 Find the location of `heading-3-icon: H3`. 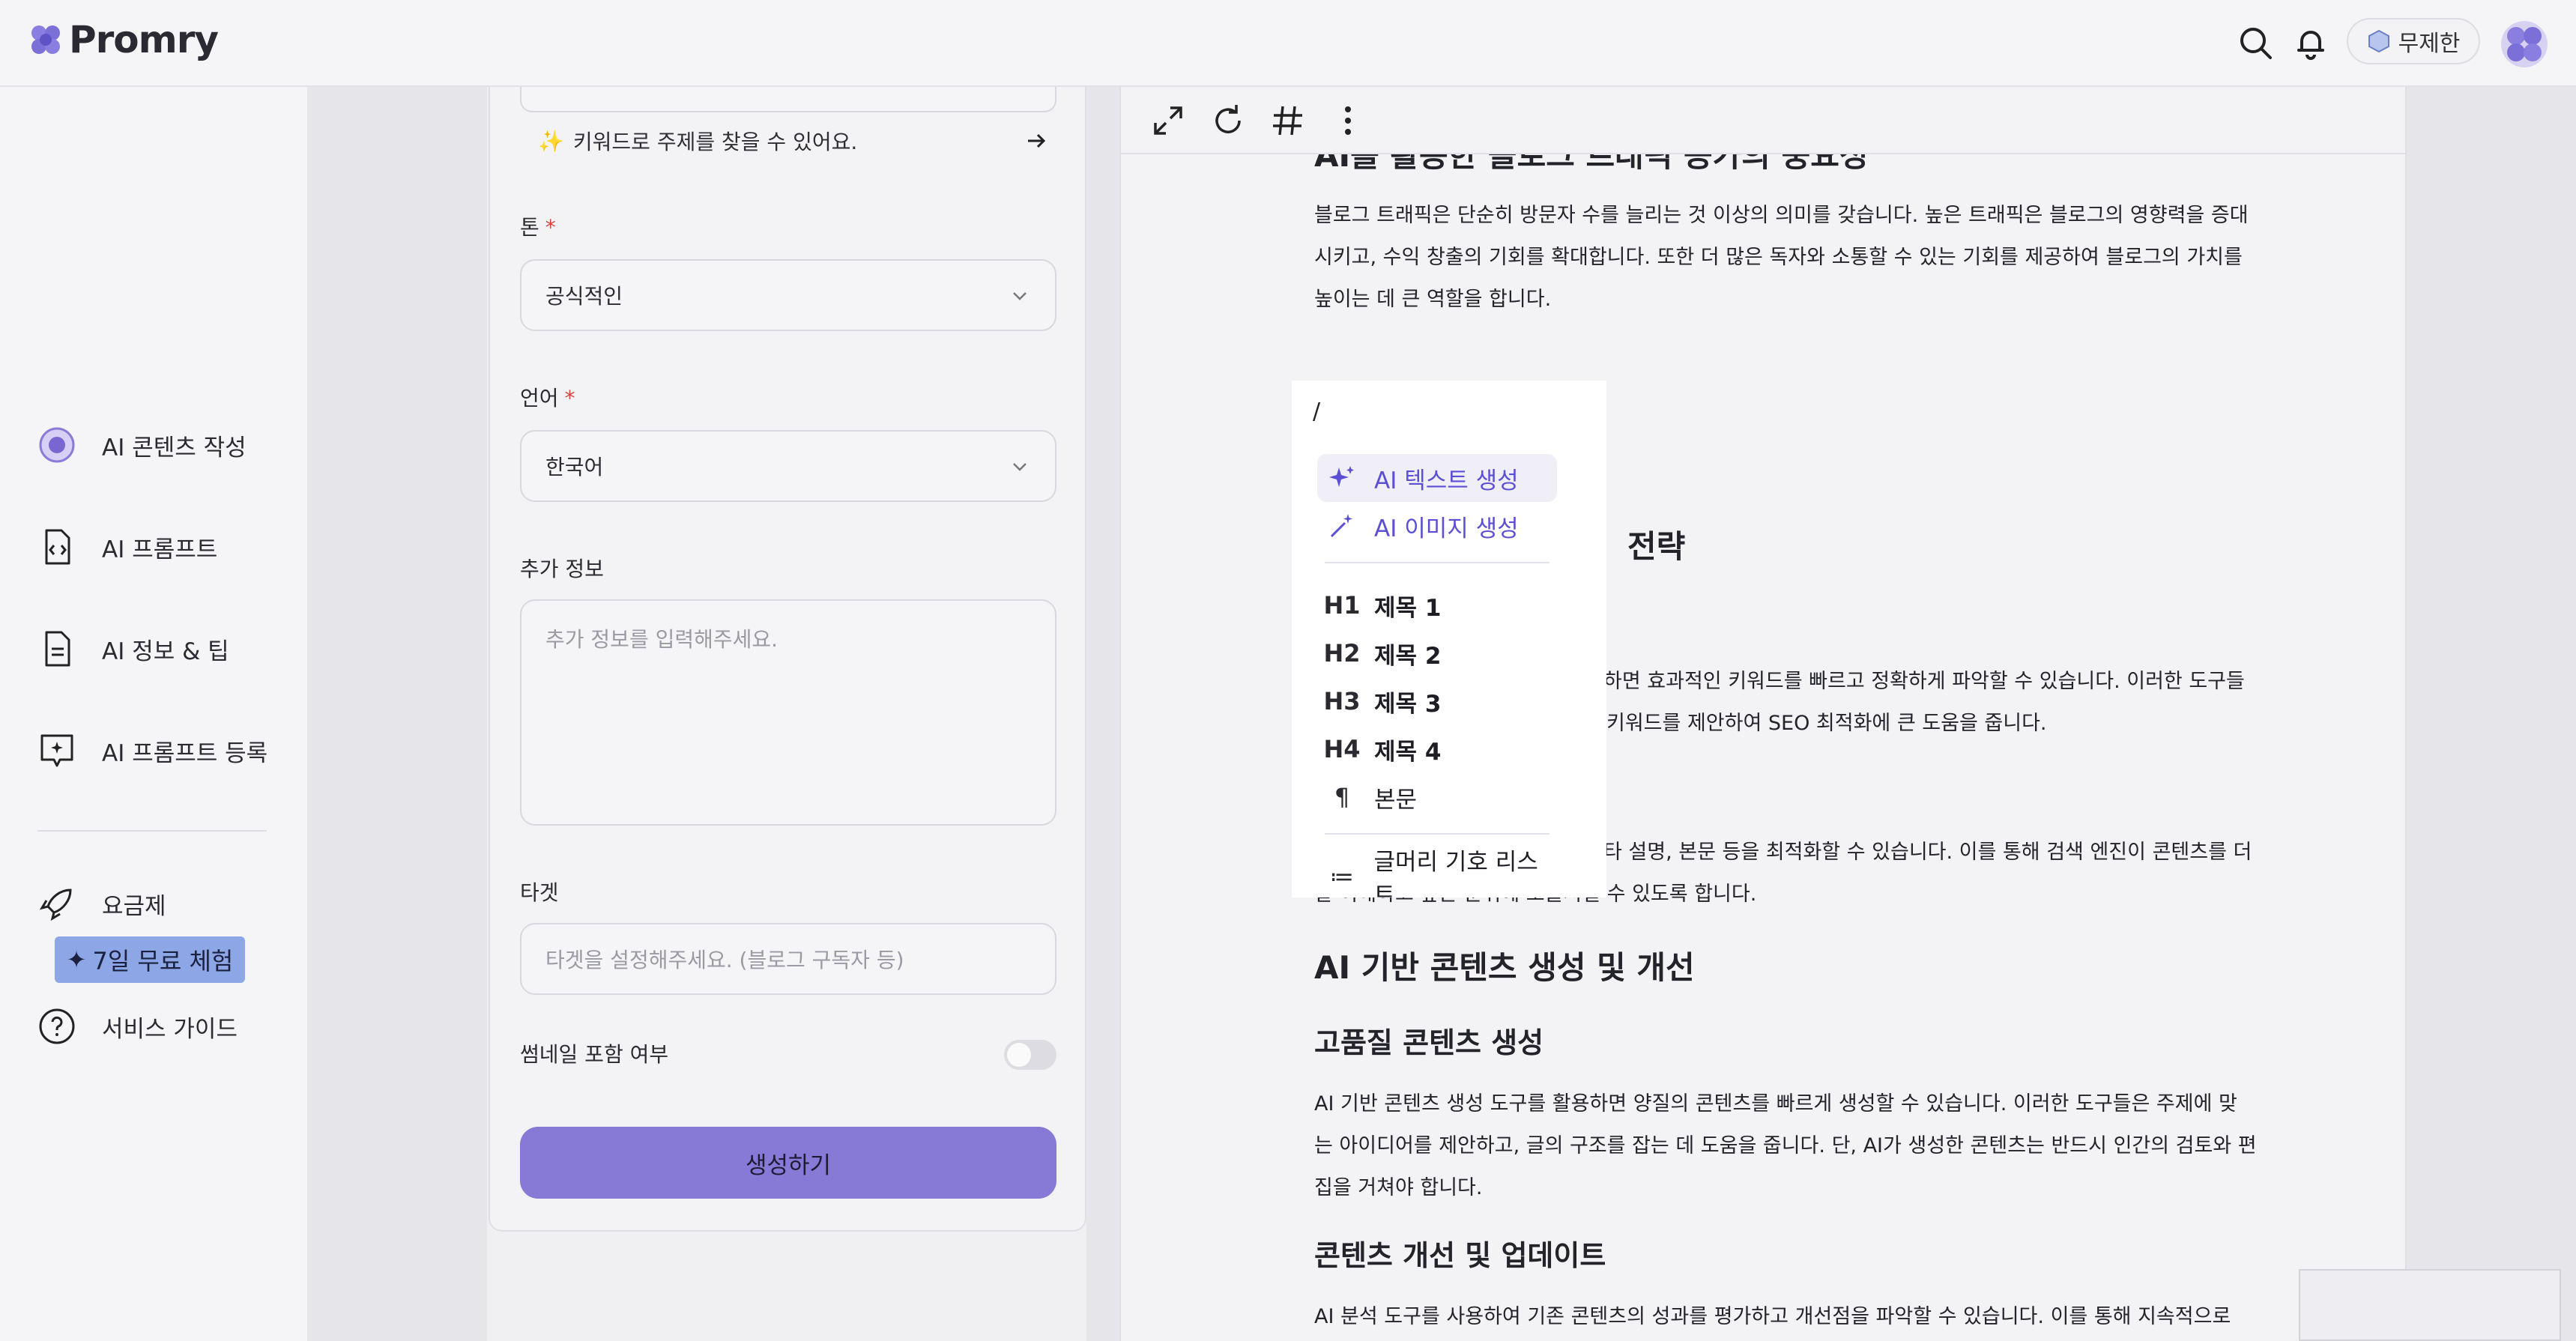

heading-3-icon: H3 is located at coordinates (1342, 701).